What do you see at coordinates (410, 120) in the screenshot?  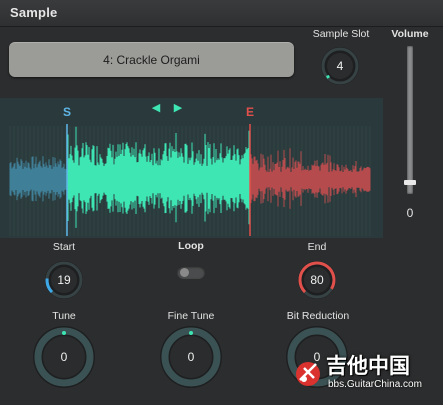 I see `volume-slider-track` at bounding box center [410, 120].